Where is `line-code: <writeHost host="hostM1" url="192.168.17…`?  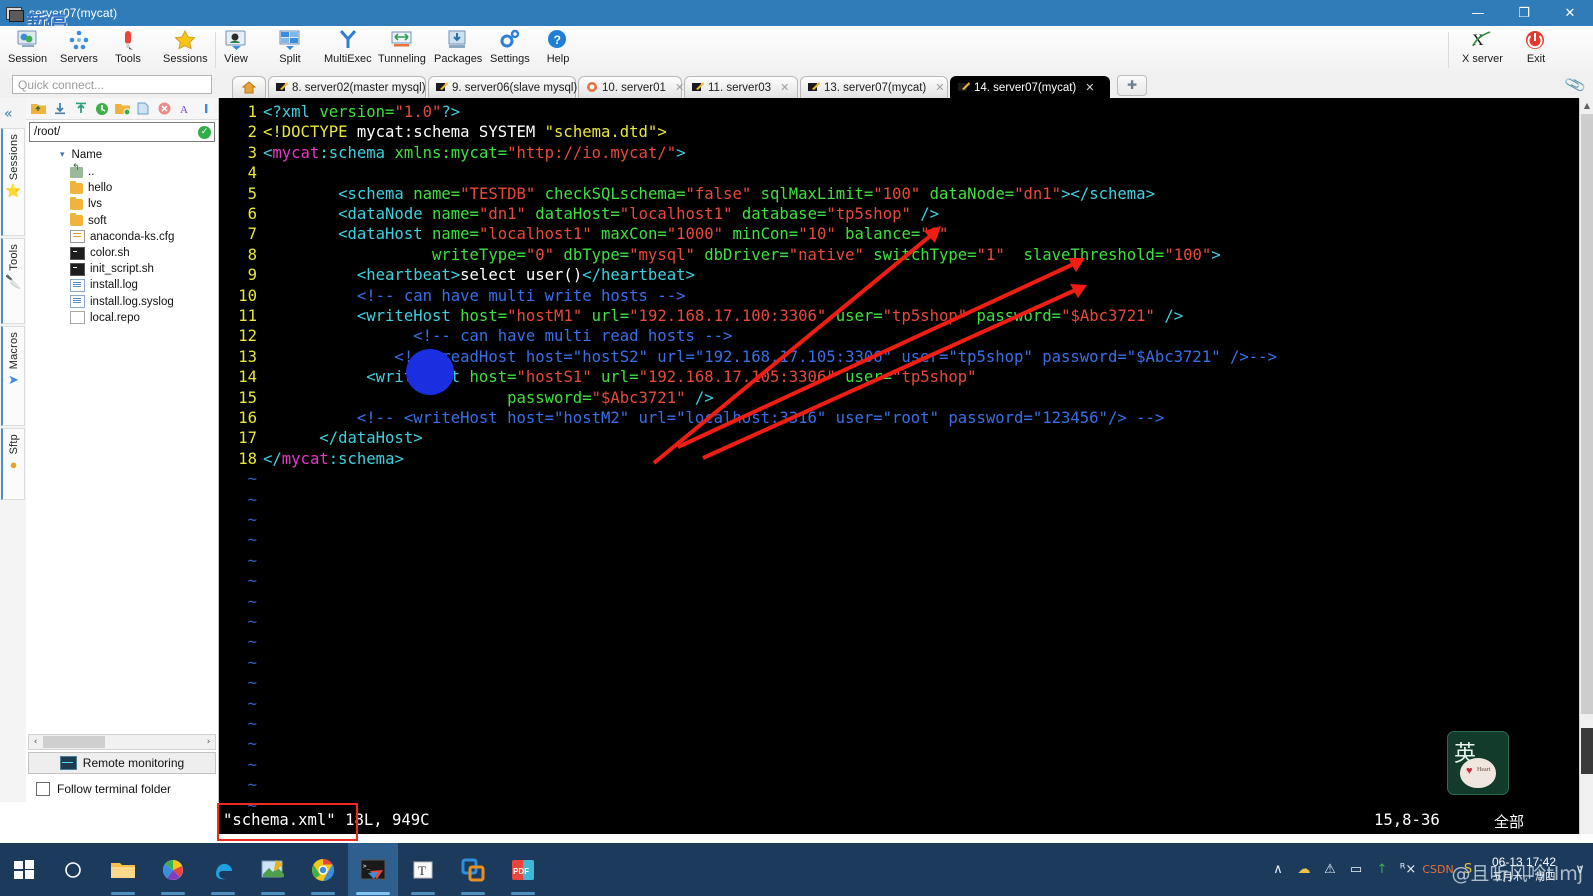 line-code: <writeHost host="hostM1" url="192.168.17… is located at coordinates (723, 316).